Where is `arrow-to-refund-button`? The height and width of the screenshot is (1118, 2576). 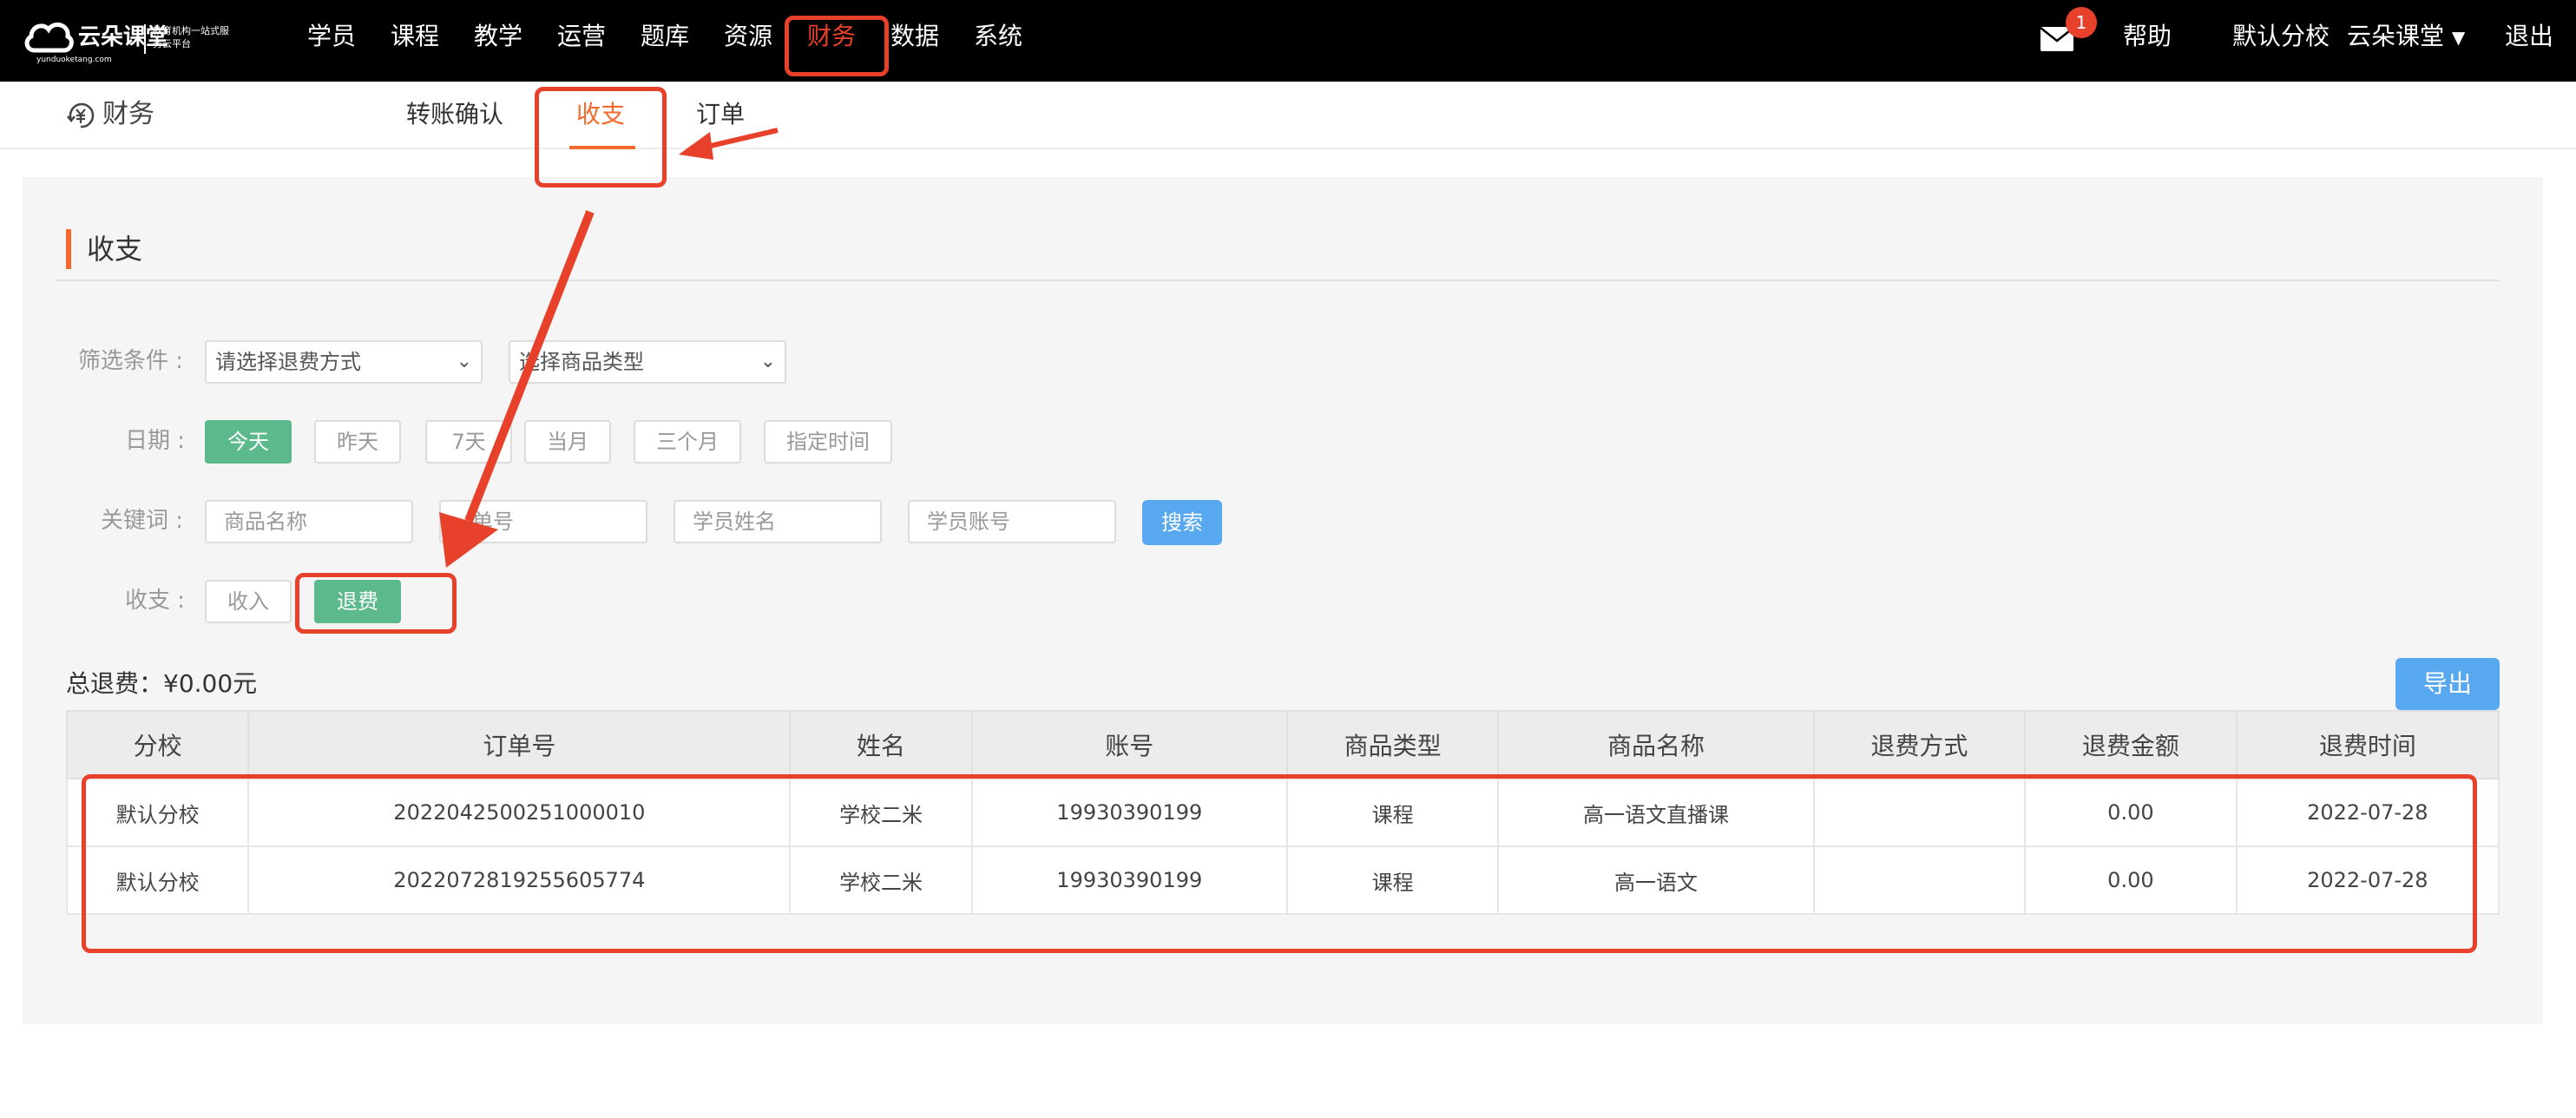
arrow-to-refund-button is located at coordinates (517, 389).